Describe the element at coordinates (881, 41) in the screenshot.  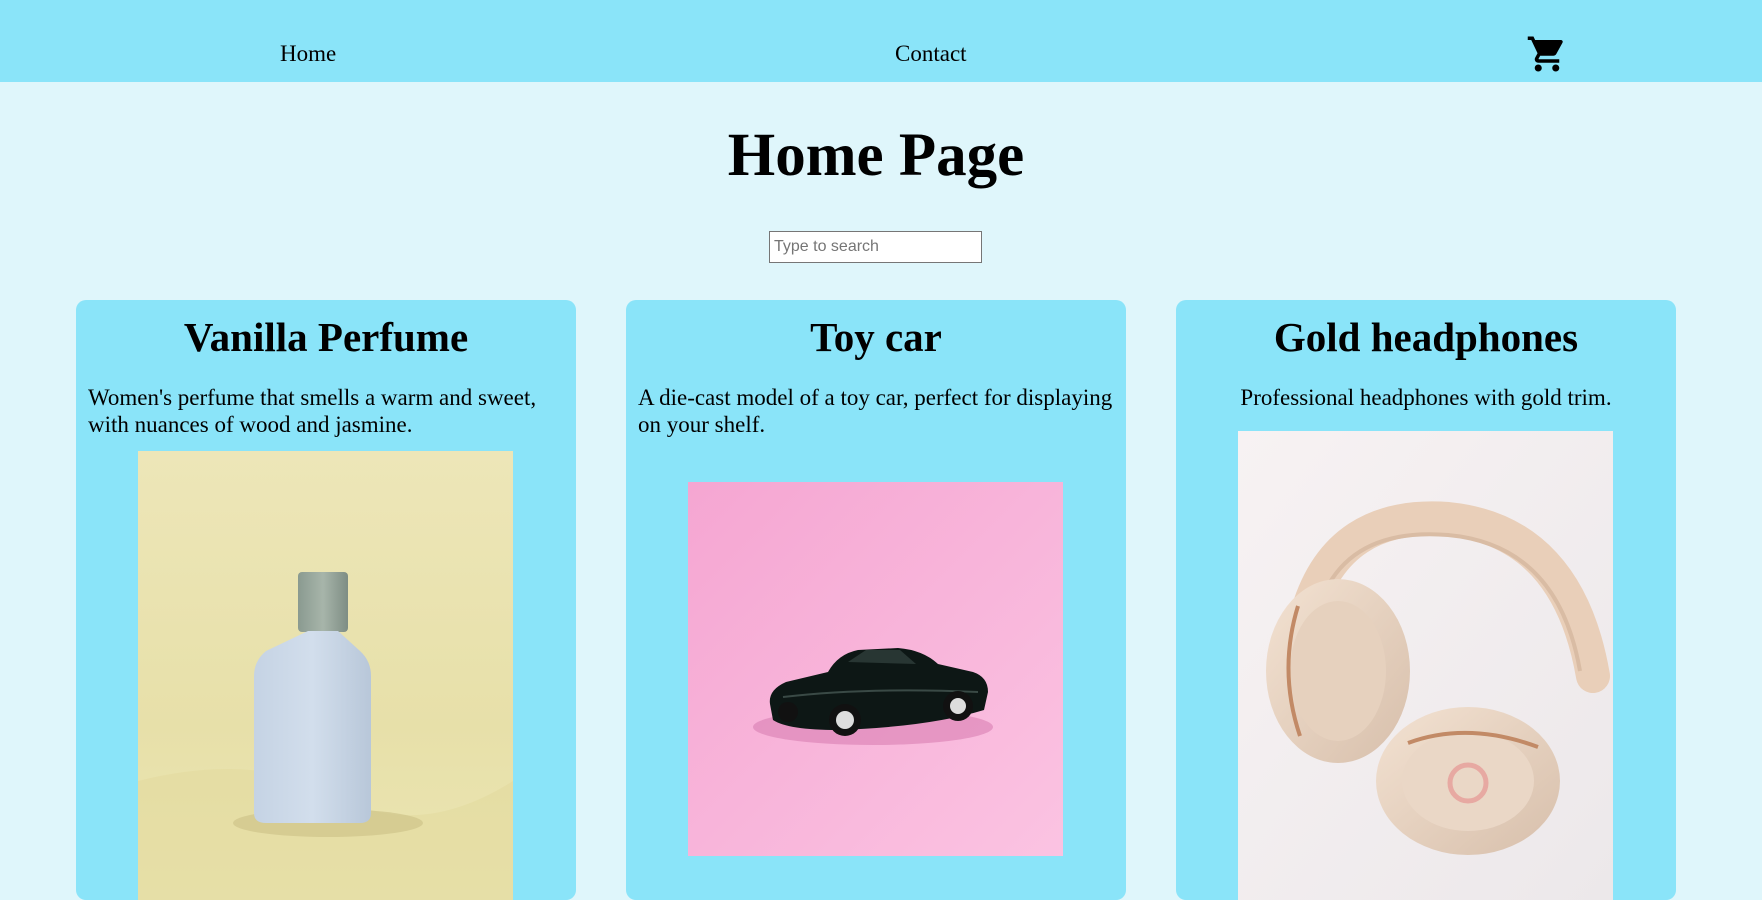
I see `navbar: Home Contact` at that location.